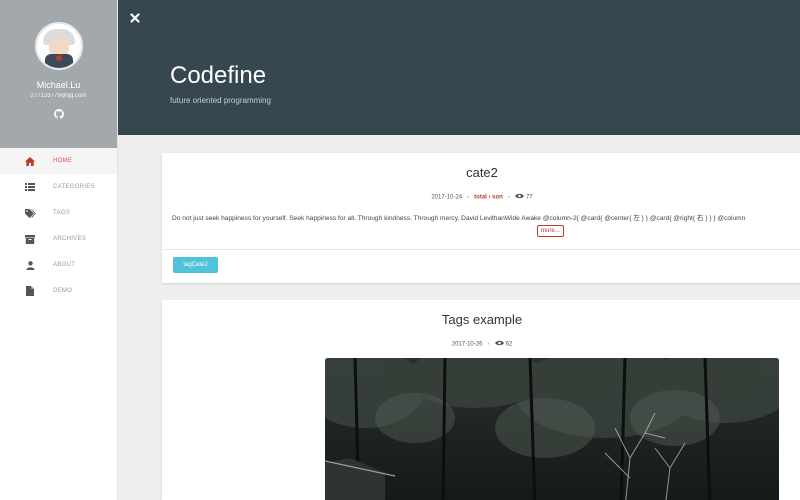 Image resolution: width=800 pixels, height=500 pixels. Describe the element at coordinates (195, 265) in the screenshot. I see `tag-button: tagCate2` at that location.